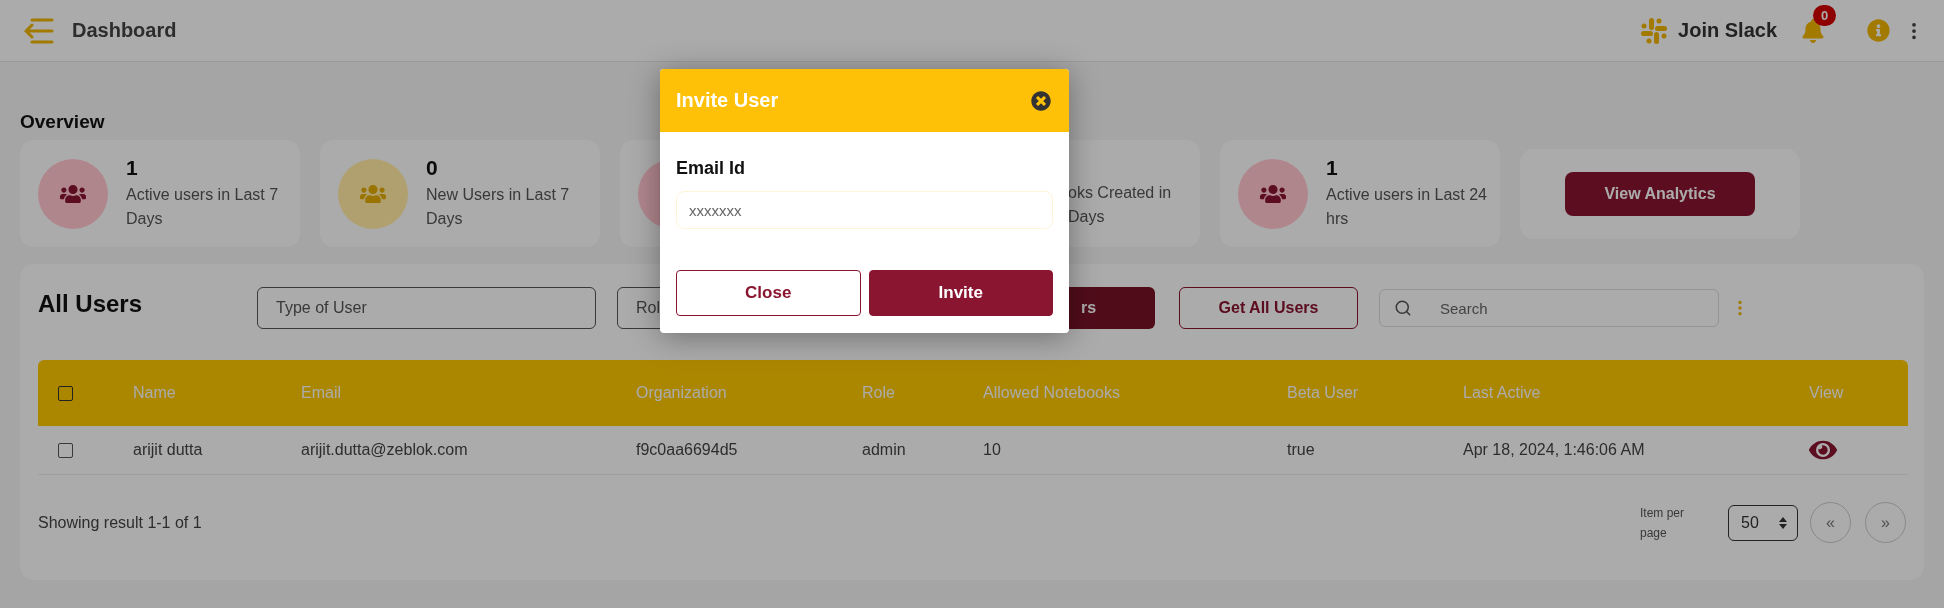 This screenshot has width=1944, height=608. What do you see at coordinates (1813, 30) in the screenshot?
I see `bell-icon` at bounding box center [1813, 30].